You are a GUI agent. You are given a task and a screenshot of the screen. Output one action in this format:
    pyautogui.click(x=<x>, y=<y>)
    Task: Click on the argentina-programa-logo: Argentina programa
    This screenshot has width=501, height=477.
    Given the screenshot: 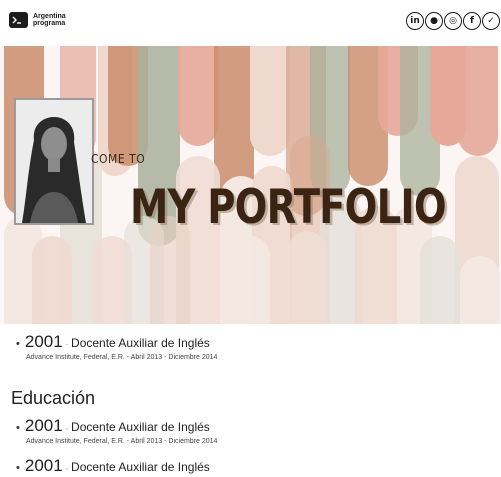 What is the action you would take?
    pyautogui.click(x=37, y=20)
    